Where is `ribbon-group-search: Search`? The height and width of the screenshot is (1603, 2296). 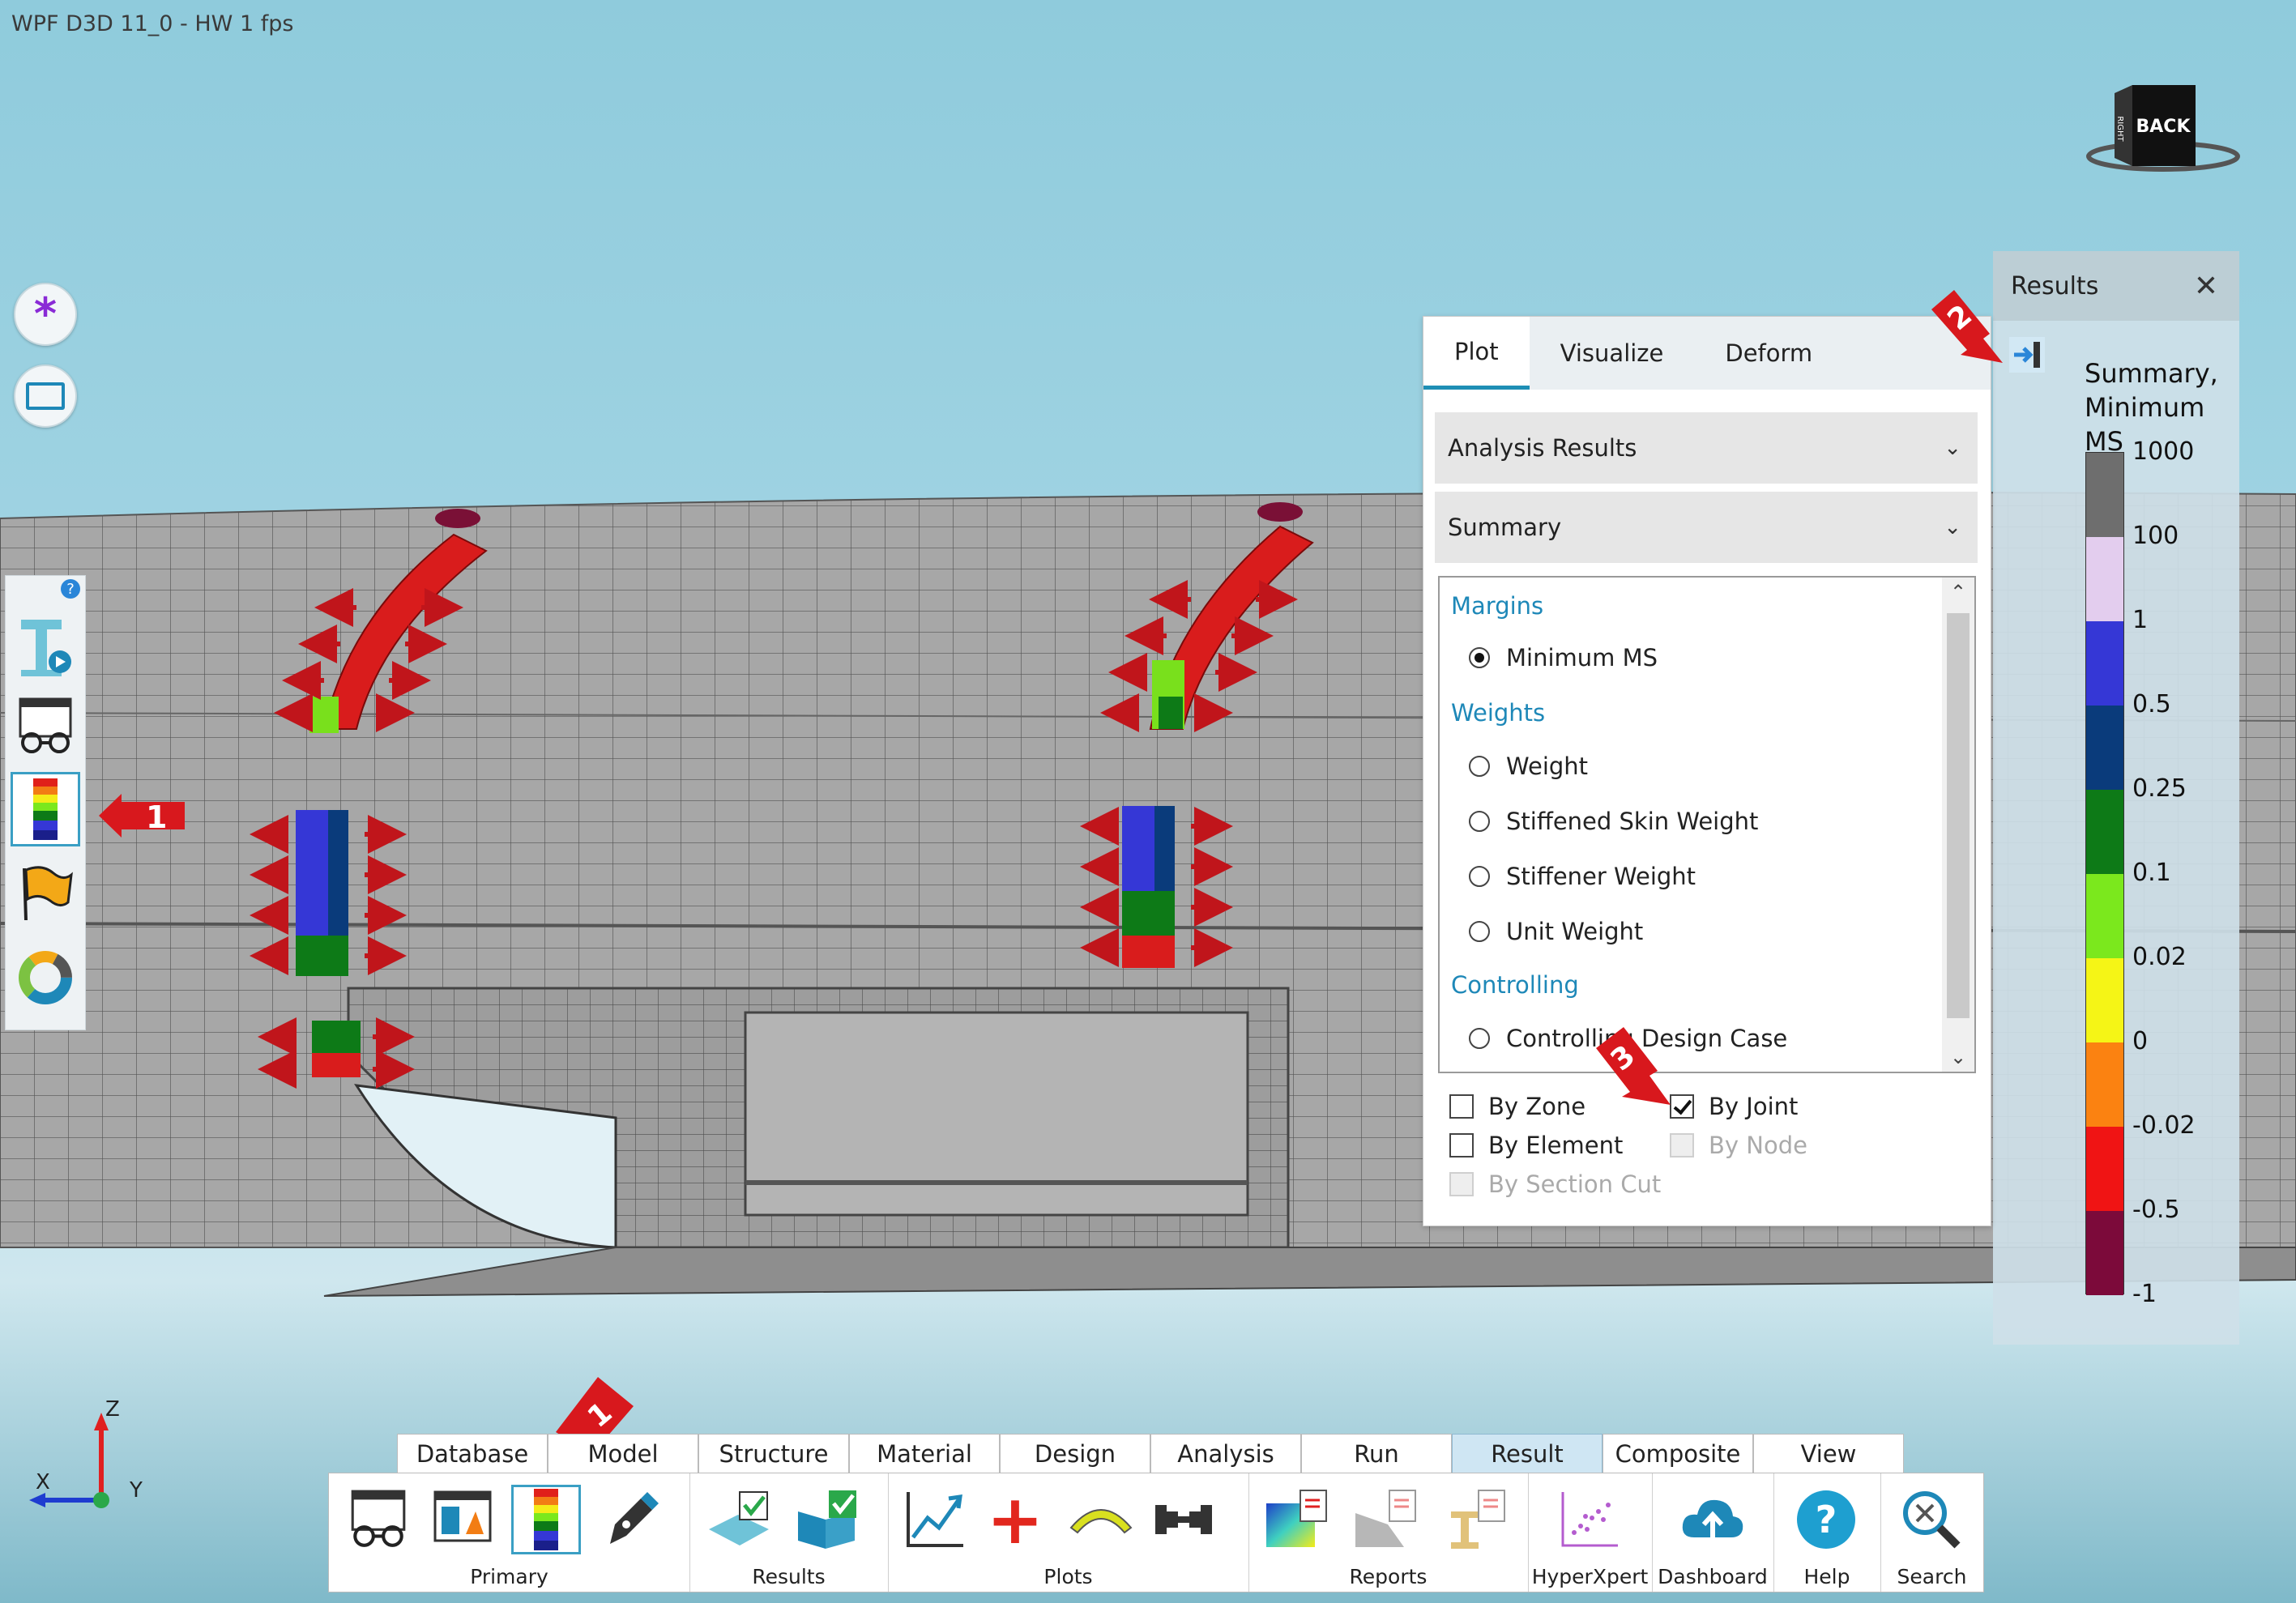
ribbon-group-search: Search is located at coordinates (1932, 1532).